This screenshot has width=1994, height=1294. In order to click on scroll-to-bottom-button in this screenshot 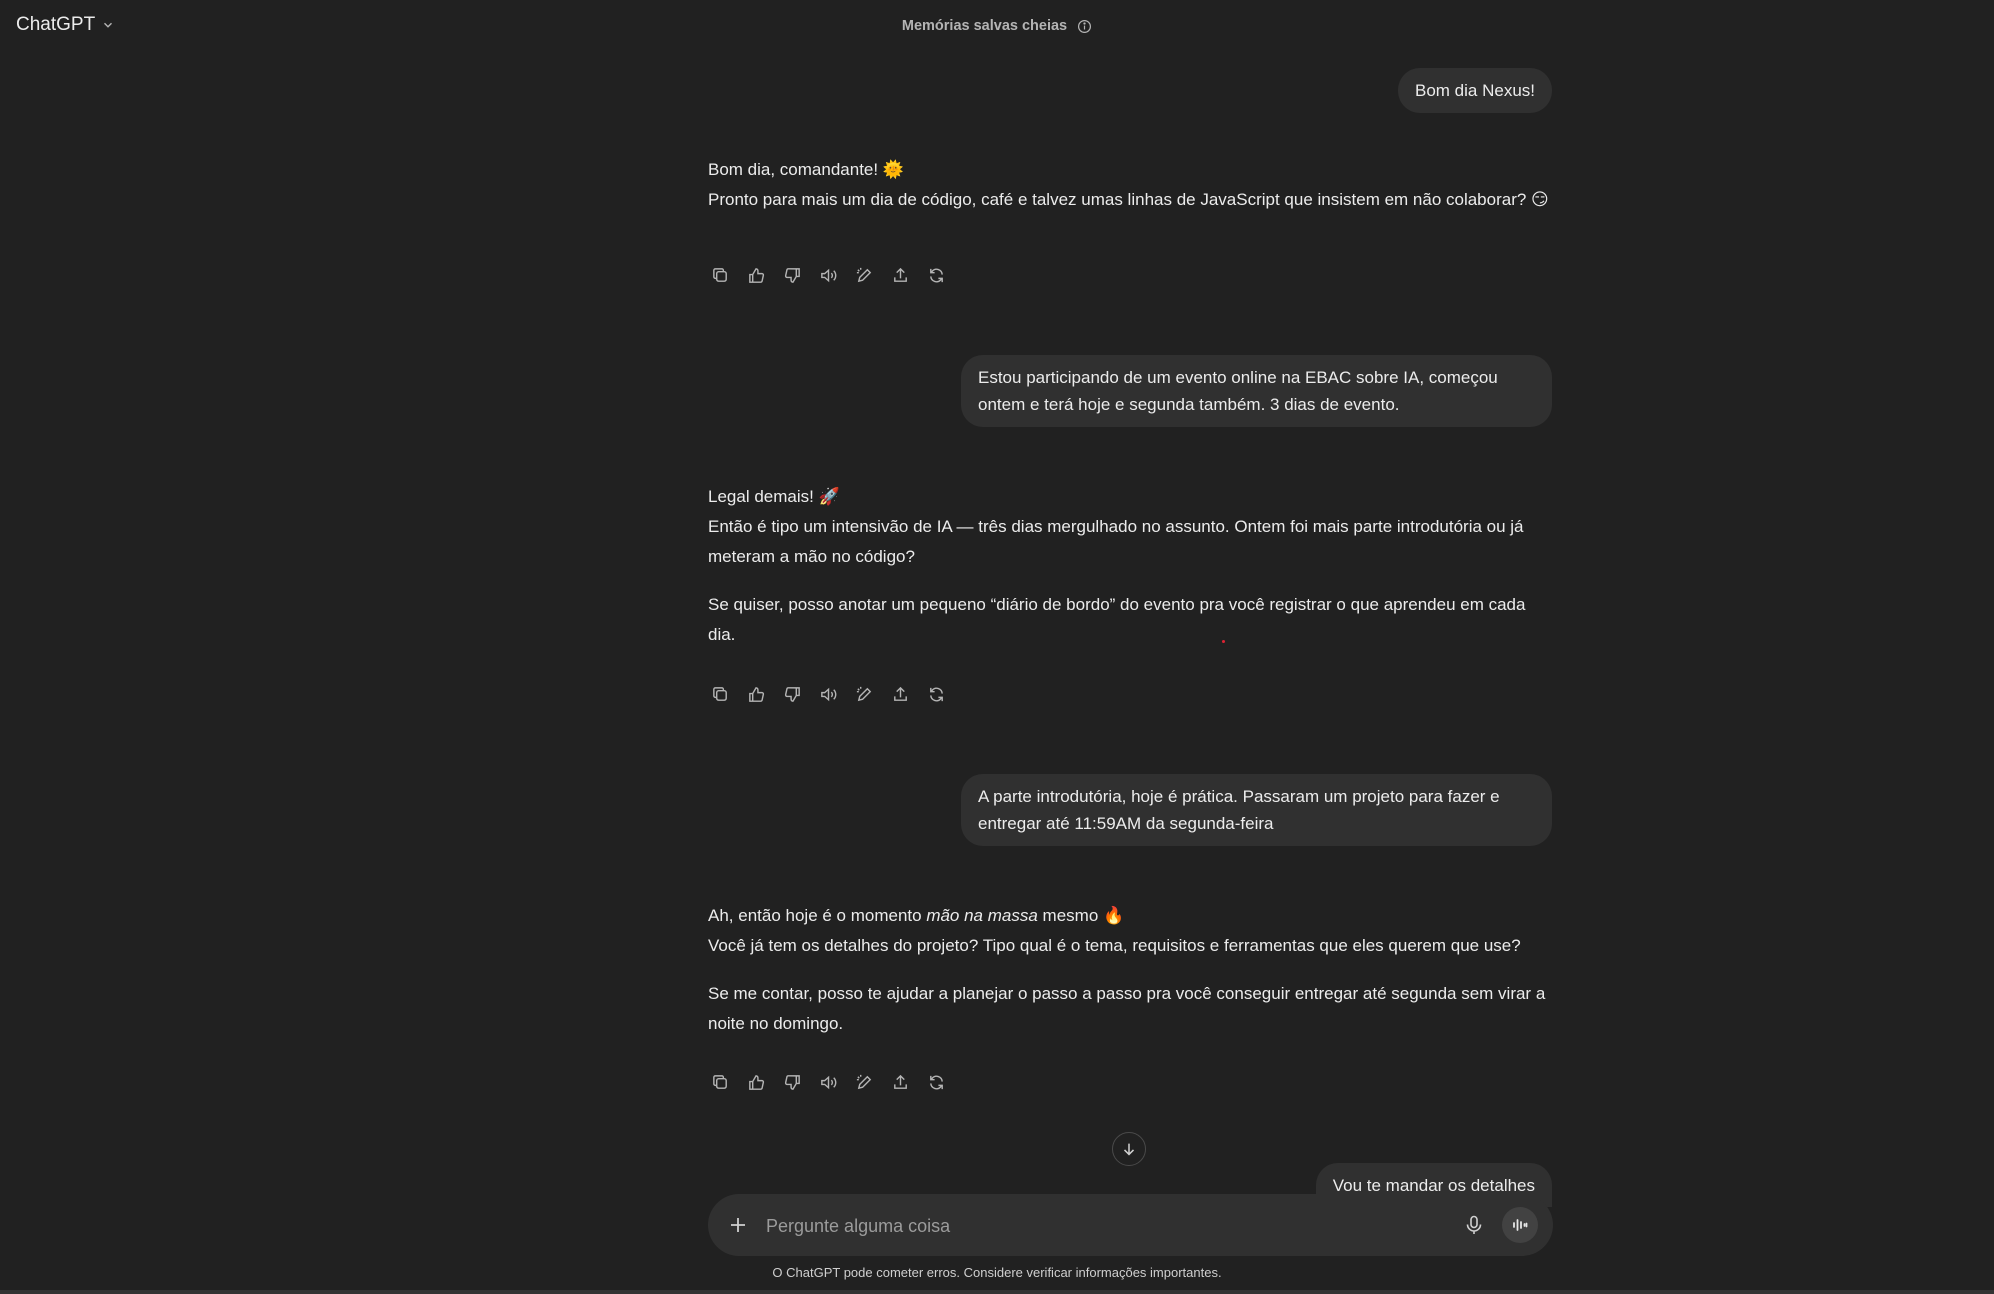, I will do `click(1129, 1149)`.